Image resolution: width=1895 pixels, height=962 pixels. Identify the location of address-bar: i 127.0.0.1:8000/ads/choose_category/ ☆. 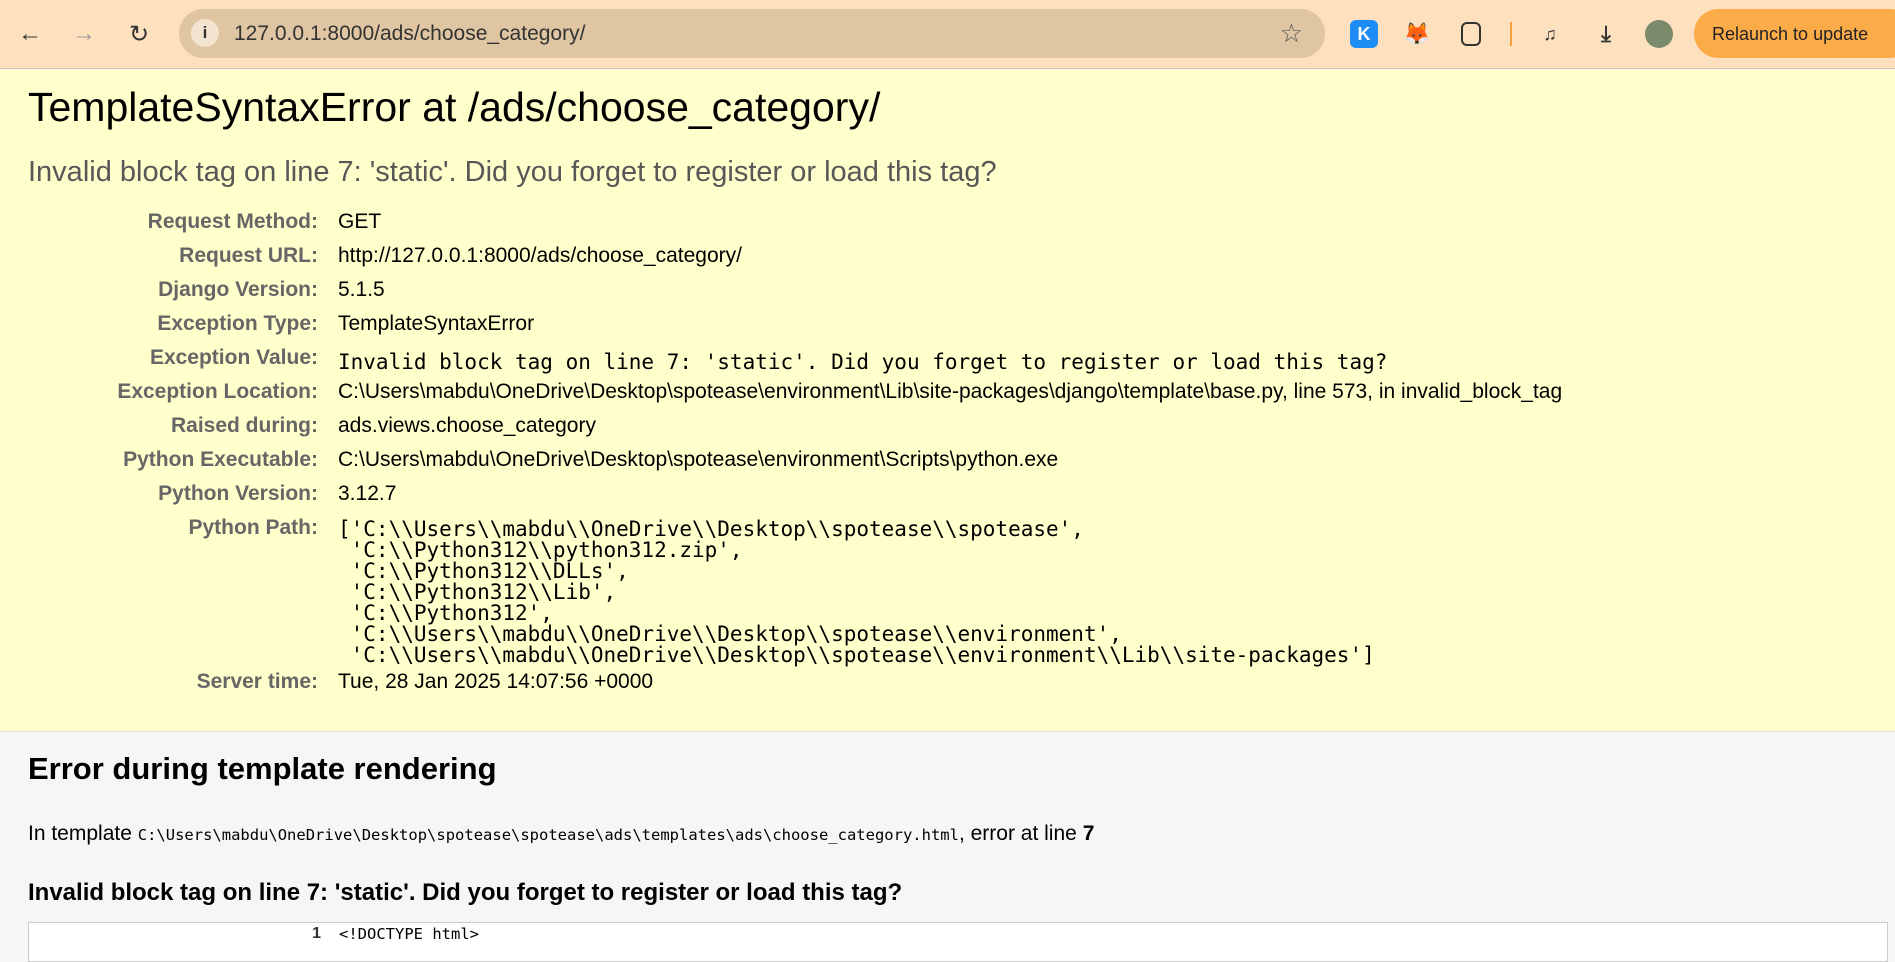
(752, 33).